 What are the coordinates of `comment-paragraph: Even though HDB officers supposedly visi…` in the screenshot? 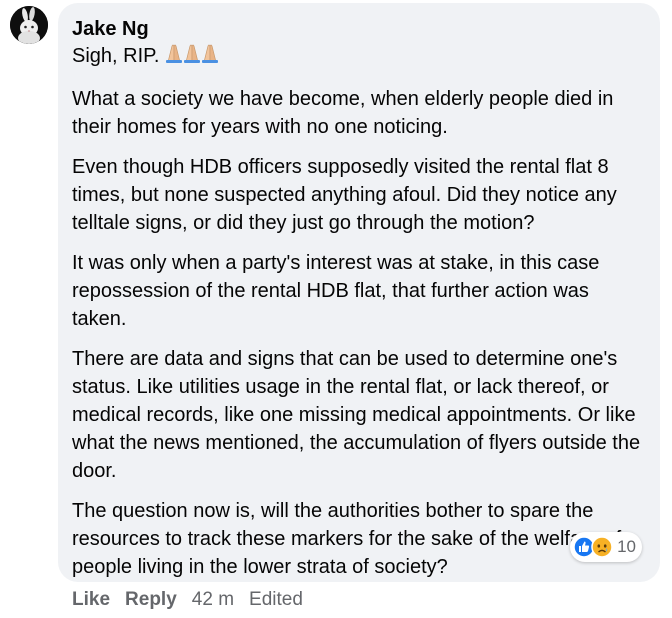 It's located at (344, 195).